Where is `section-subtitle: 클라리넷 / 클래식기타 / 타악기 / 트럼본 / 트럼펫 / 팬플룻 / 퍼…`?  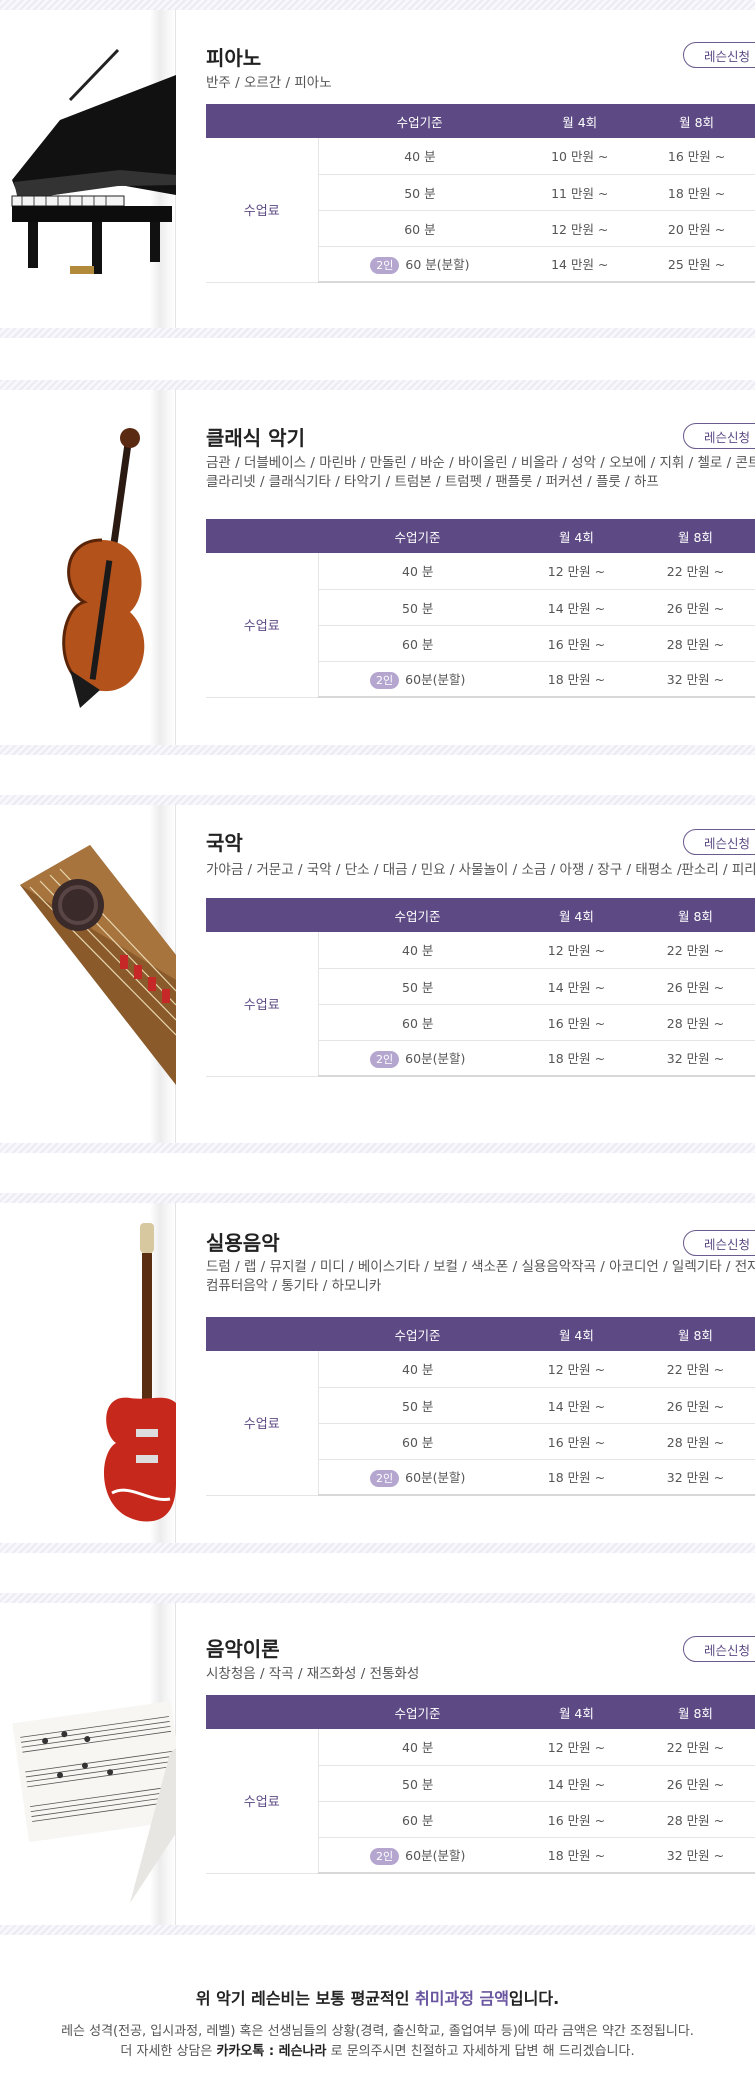 section-subtitle: 클라리넷 / 클래식기타 / 타악기 / 트럼본 / 트럼펫 / 팬플룻 / 퍼… is located at coordinates (432, 482).